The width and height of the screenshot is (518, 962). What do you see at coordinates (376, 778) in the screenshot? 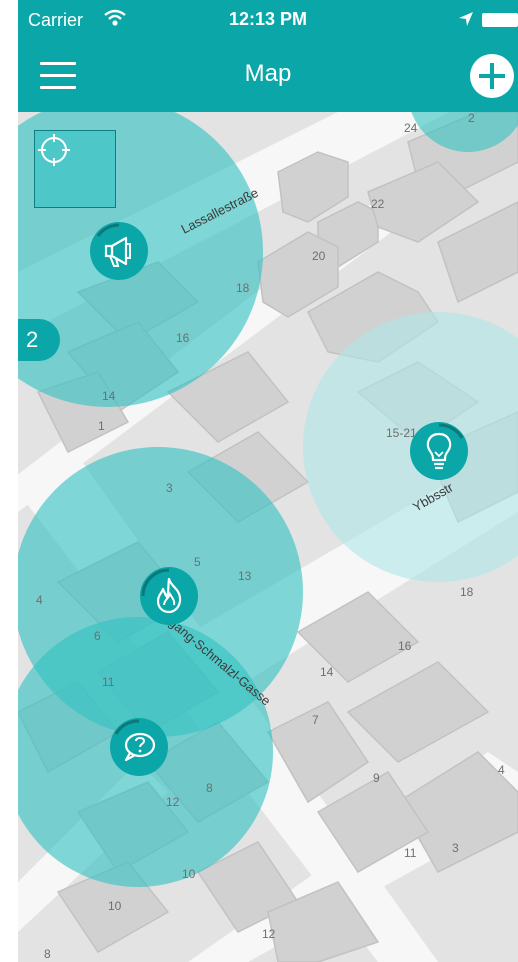
I see `house-number: 9` at bounding box center [376, 778].